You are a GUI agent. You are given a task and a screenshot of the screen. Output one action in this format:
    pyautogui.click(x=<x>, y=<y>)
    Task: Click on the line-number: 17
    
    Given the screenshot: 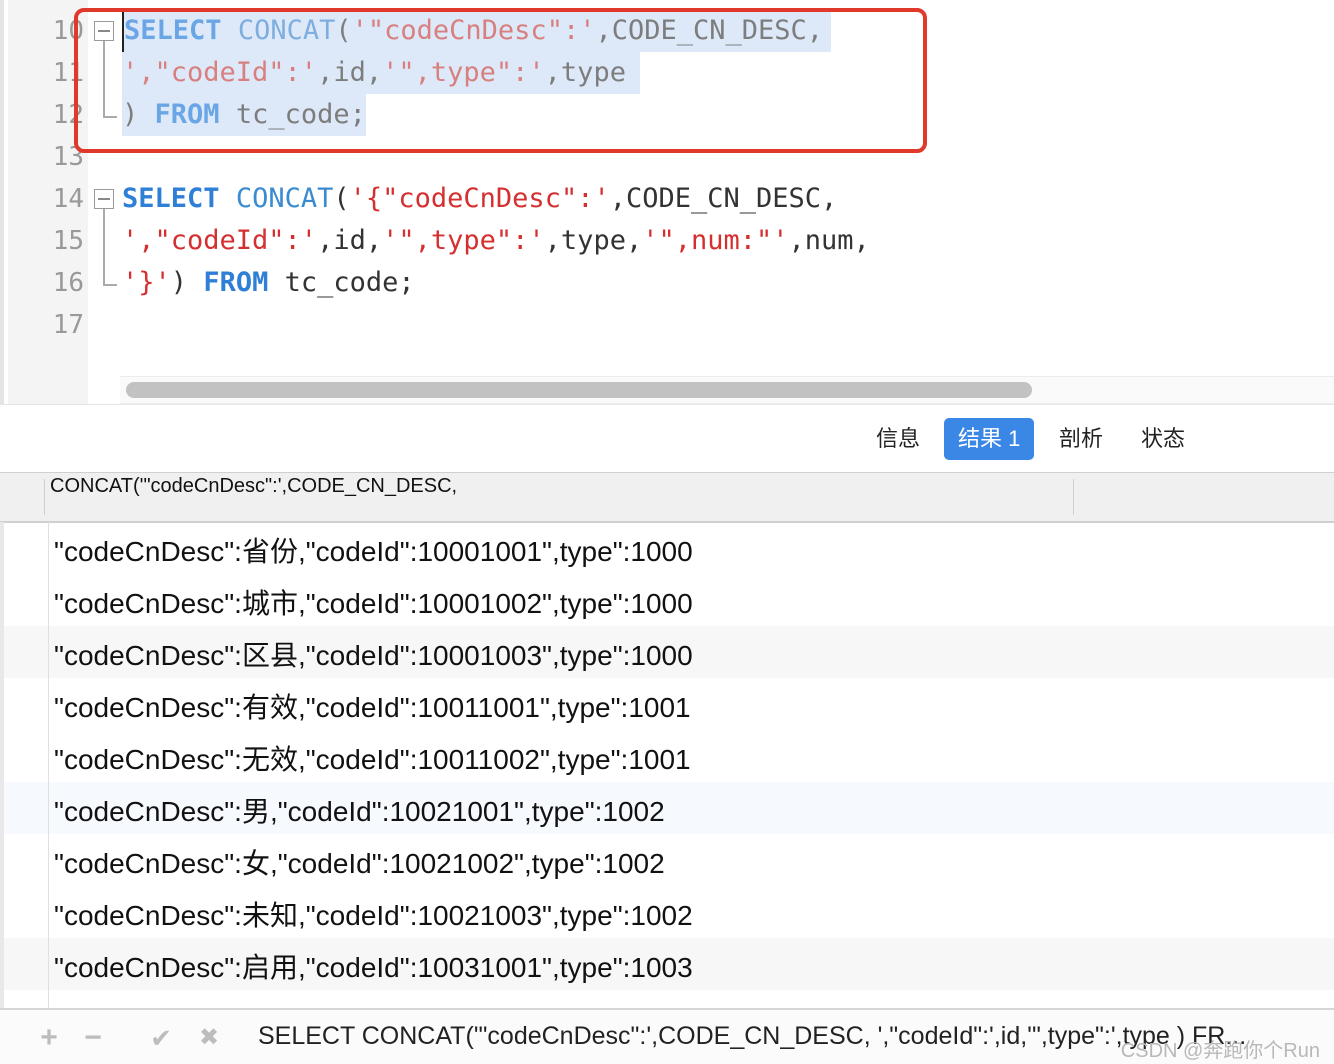 What is the action you would take?
    pyautogui.click(x=68, y=325)
    